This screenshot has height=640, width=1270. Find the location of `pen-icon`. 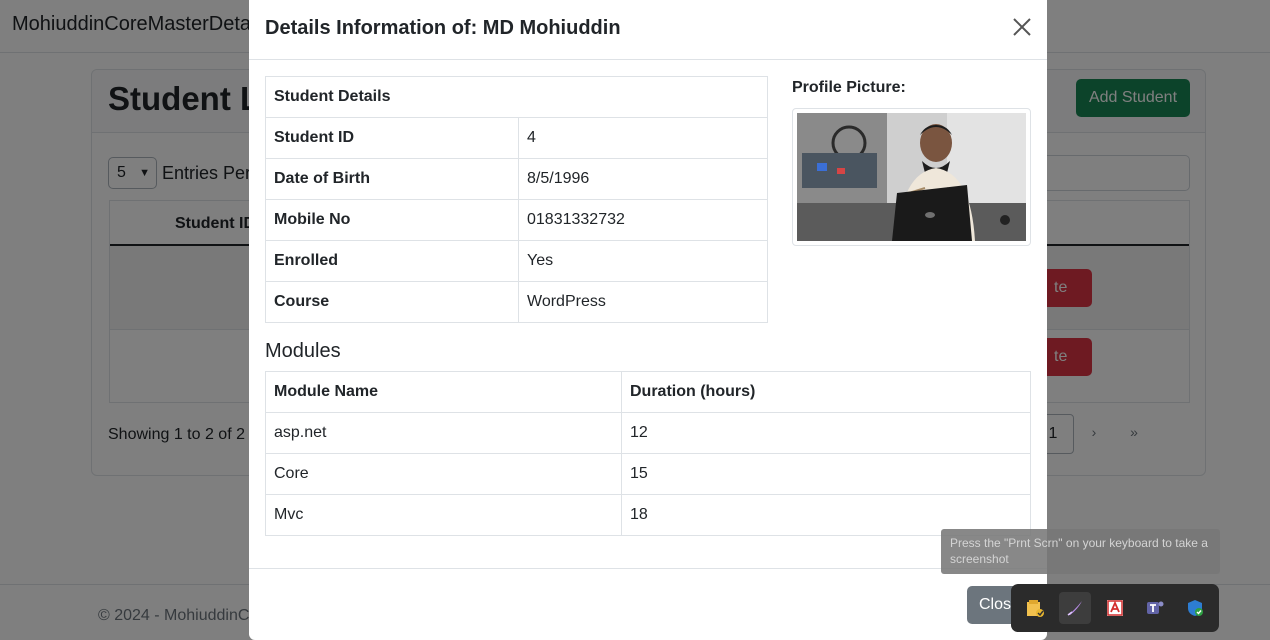

pen-icon is located at coordinates (1075, 608).